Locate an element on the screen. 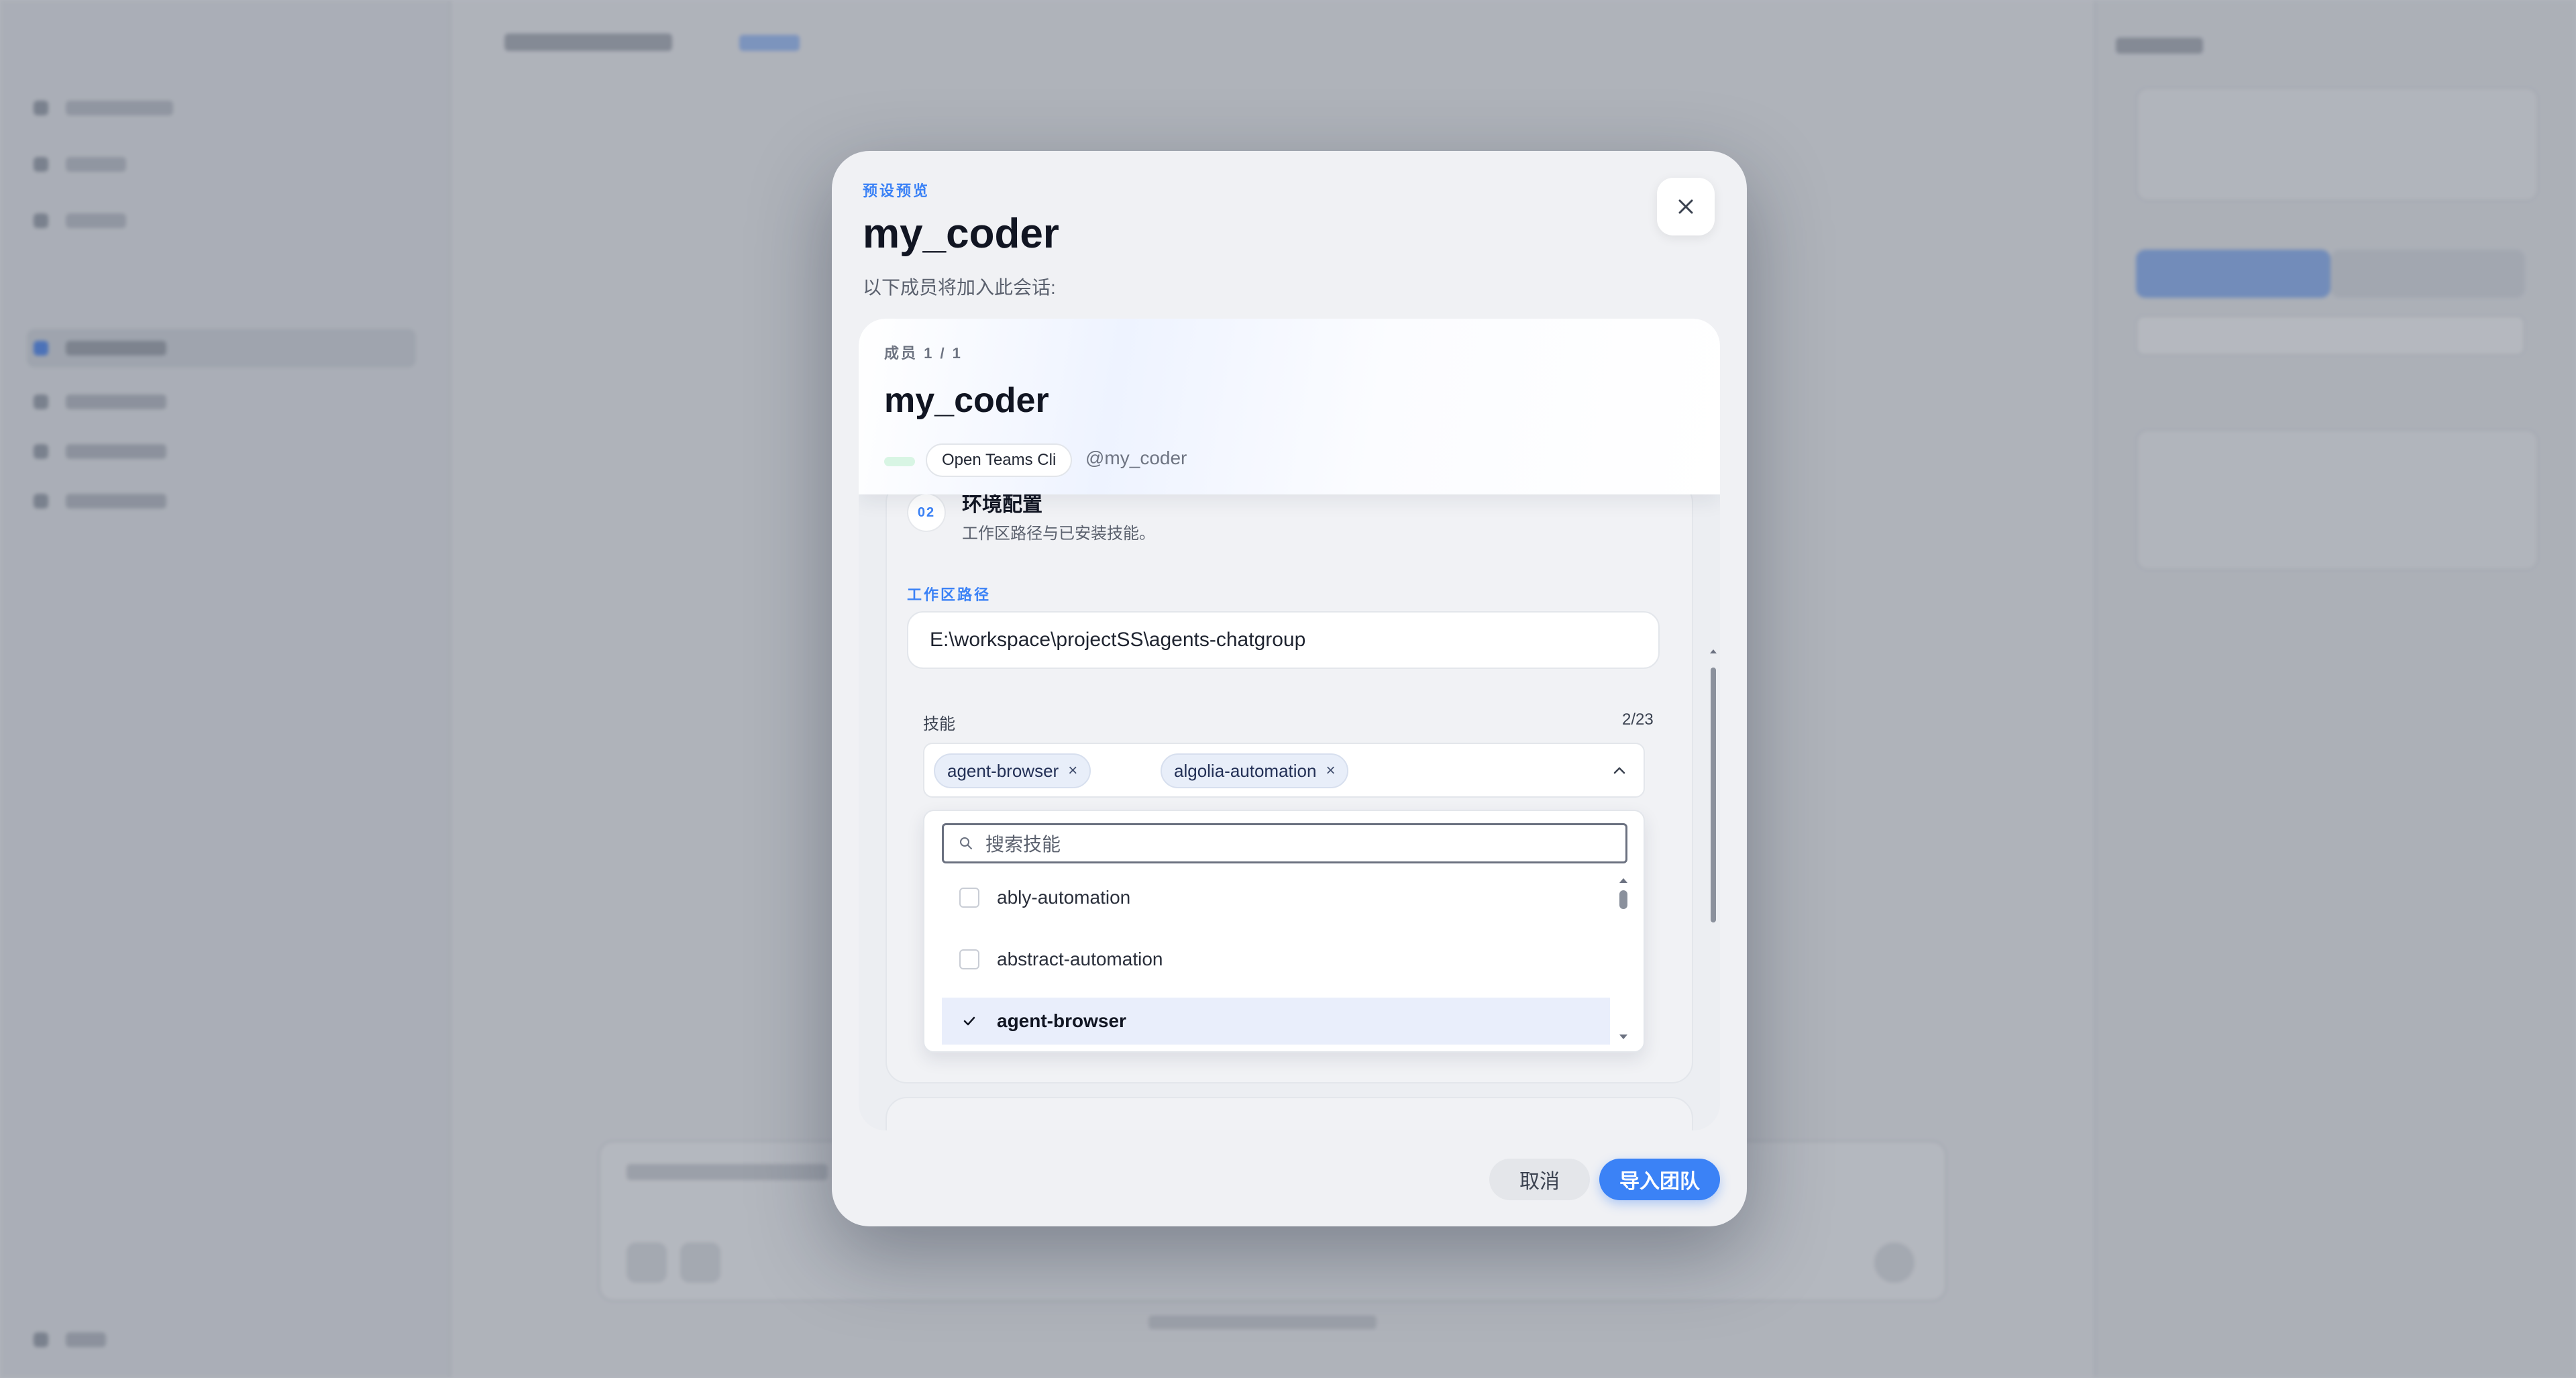 The image size is (2576, 1378). skill-chip-label: algolia-automation is located at coordinates (1245, 770).